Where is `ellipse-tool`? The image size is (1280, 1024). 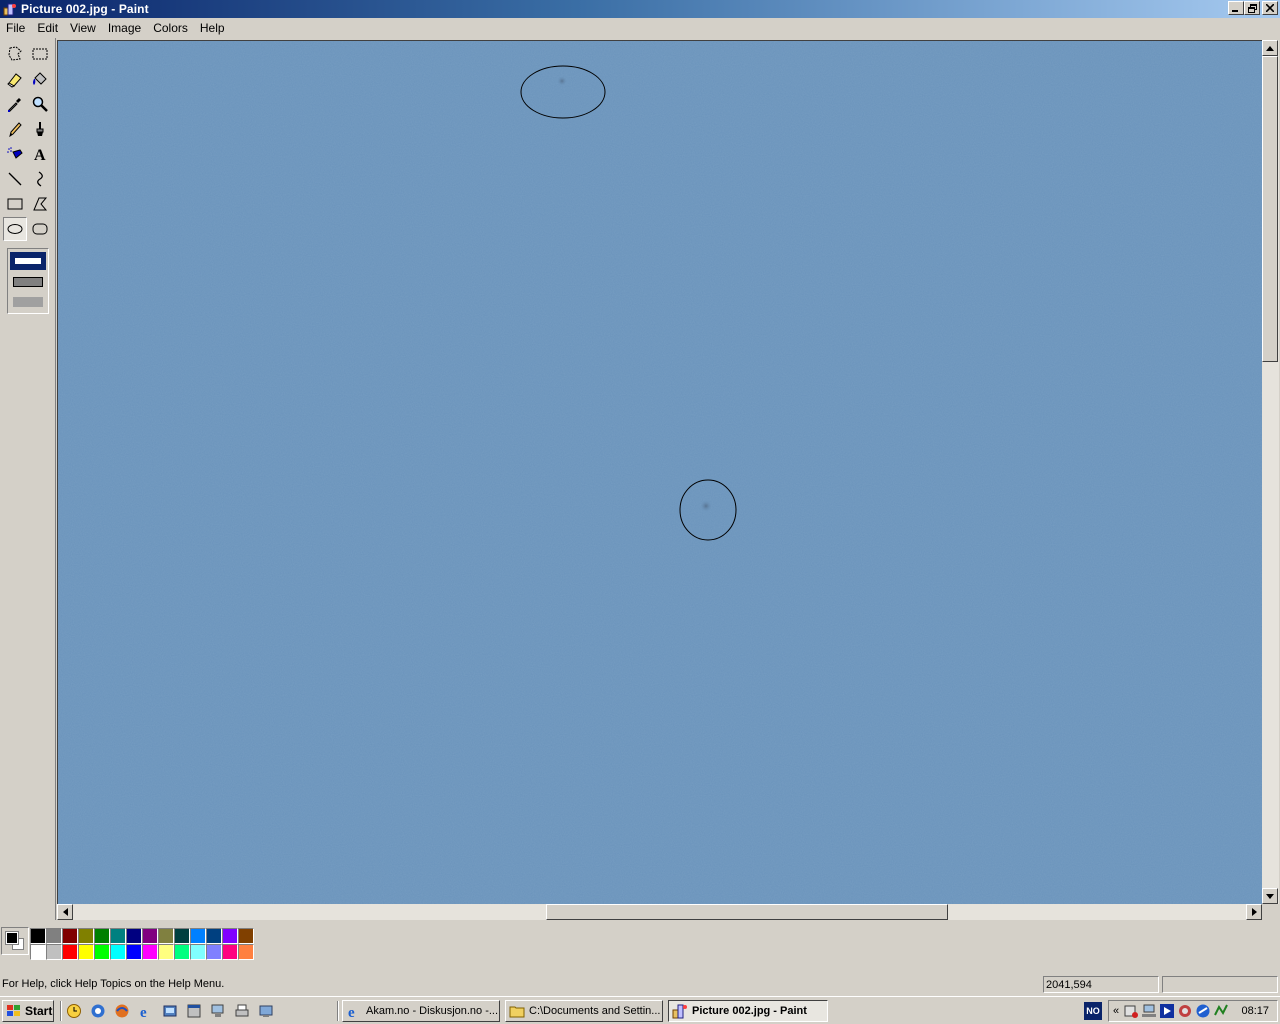
ellipse-tool is located at coordinates (15, 229).